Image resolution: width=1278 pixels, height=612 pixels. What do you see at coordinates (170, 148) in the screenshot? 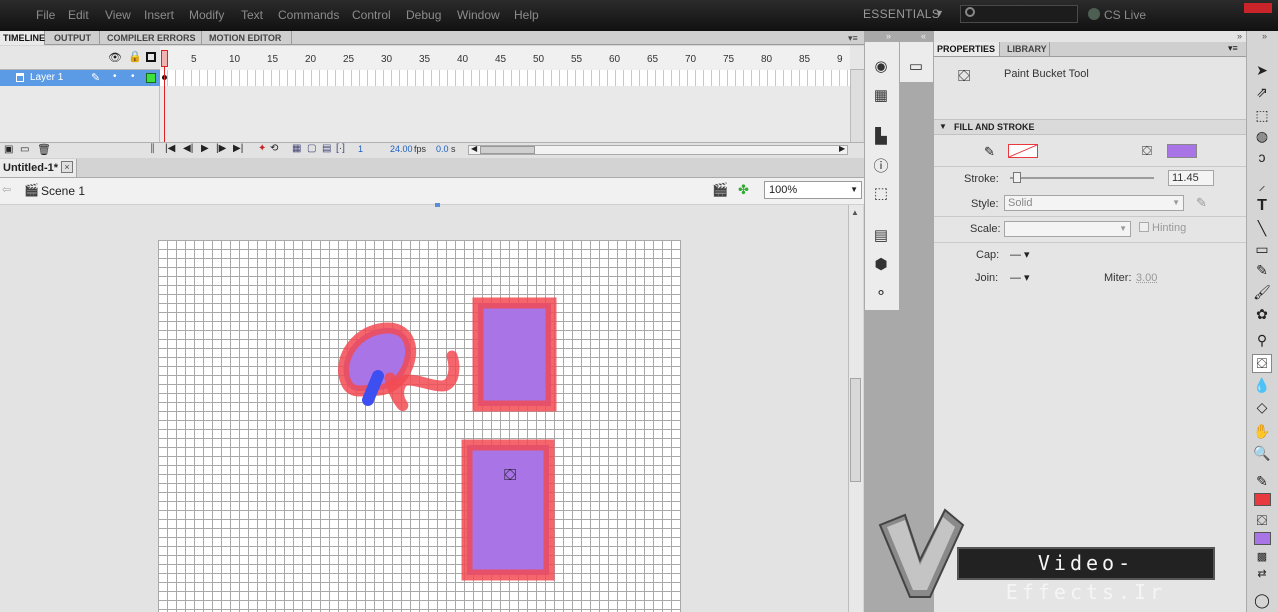
I see `first-frame-icon: |◀` at bounding box center [170, 148].